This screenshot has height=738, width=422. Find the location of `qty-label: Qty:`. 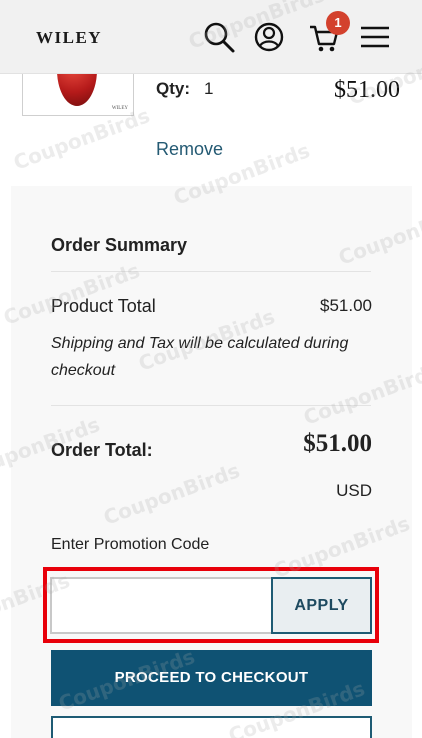

qty-label: Qty: is located at coordinates (173, 88).